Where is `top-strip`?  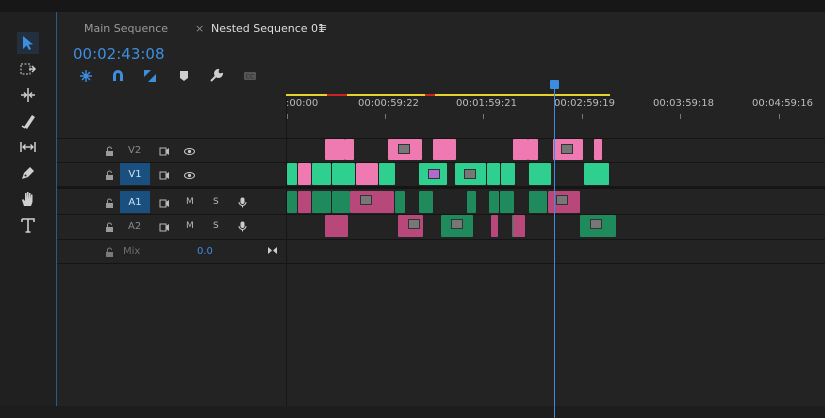
top-strip is located at coordinates (412, 6).